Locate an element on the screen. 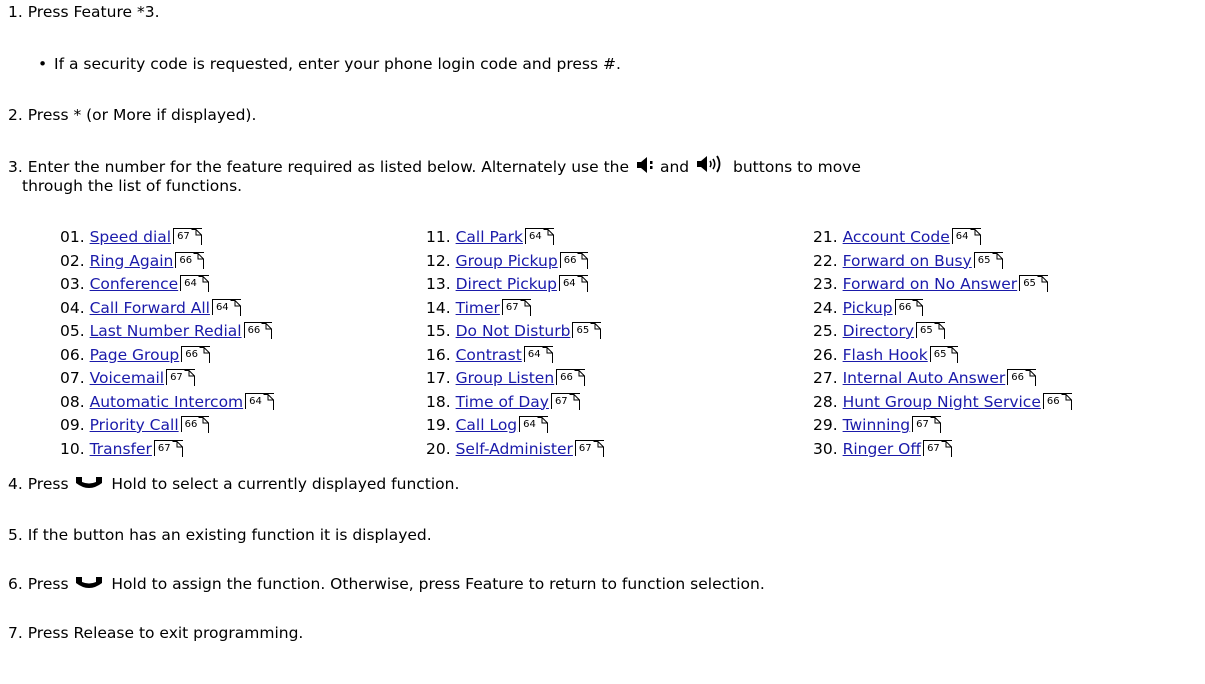 Image resolution: width=1205 pixels, height=684 pixels. function-link: Time of Day is located at coordinates (502, 402).